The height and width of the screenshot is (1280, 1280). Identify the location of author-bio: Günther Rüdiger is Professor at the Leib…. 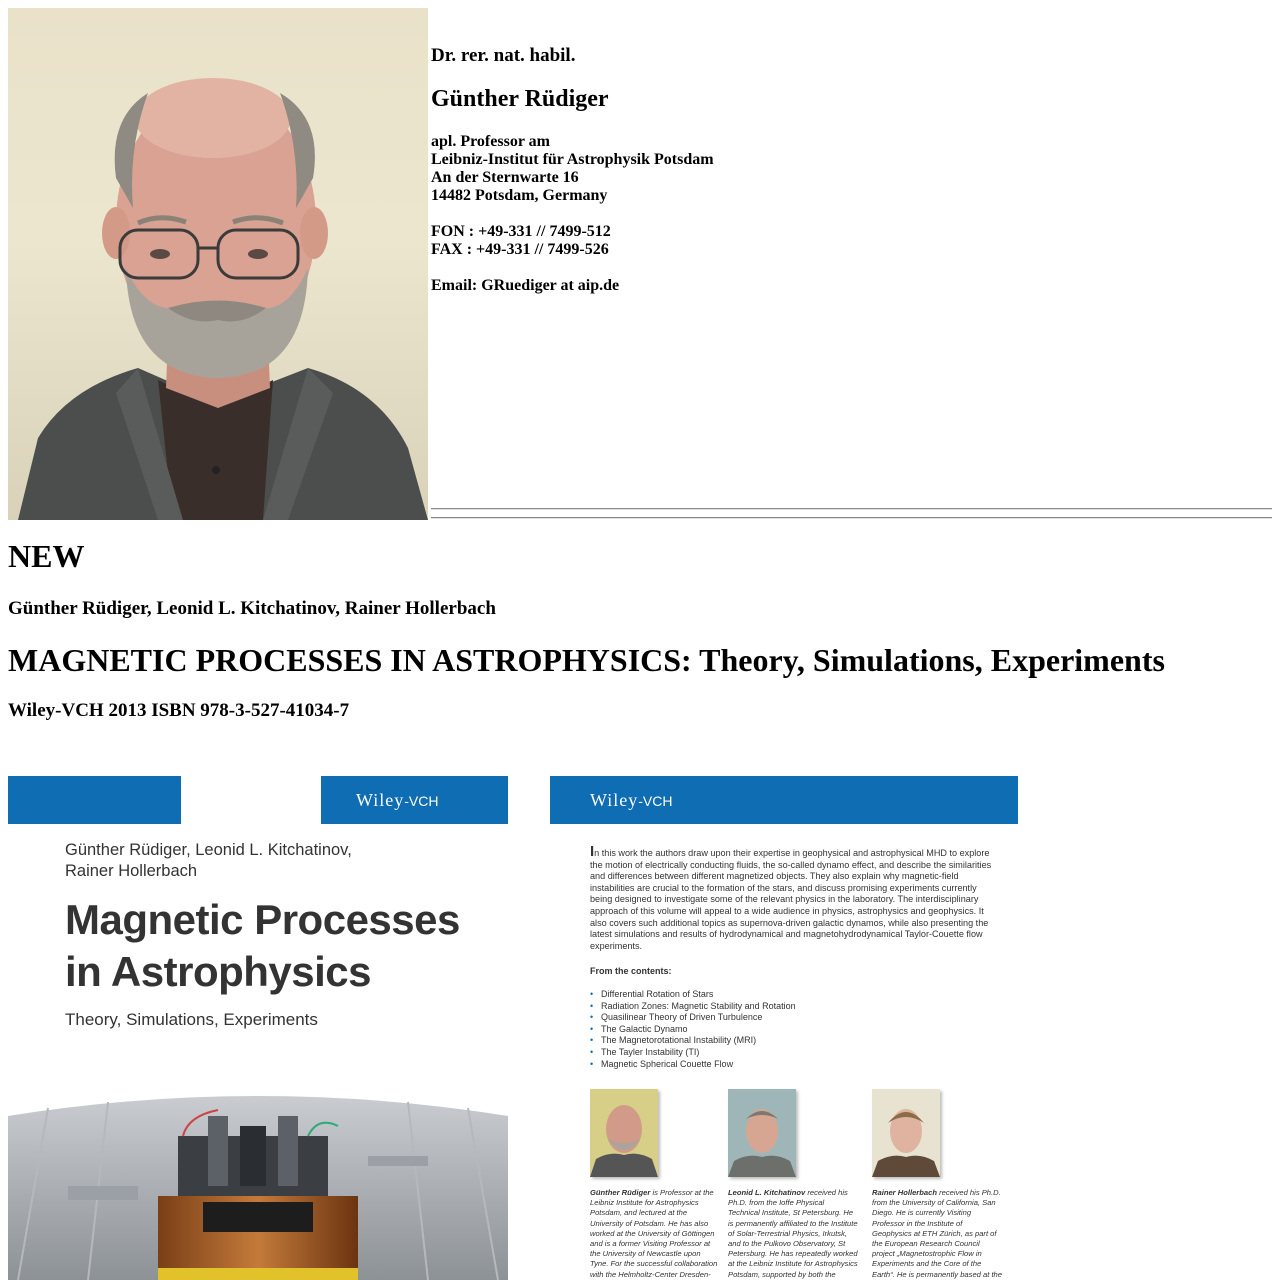
(654, 1234).